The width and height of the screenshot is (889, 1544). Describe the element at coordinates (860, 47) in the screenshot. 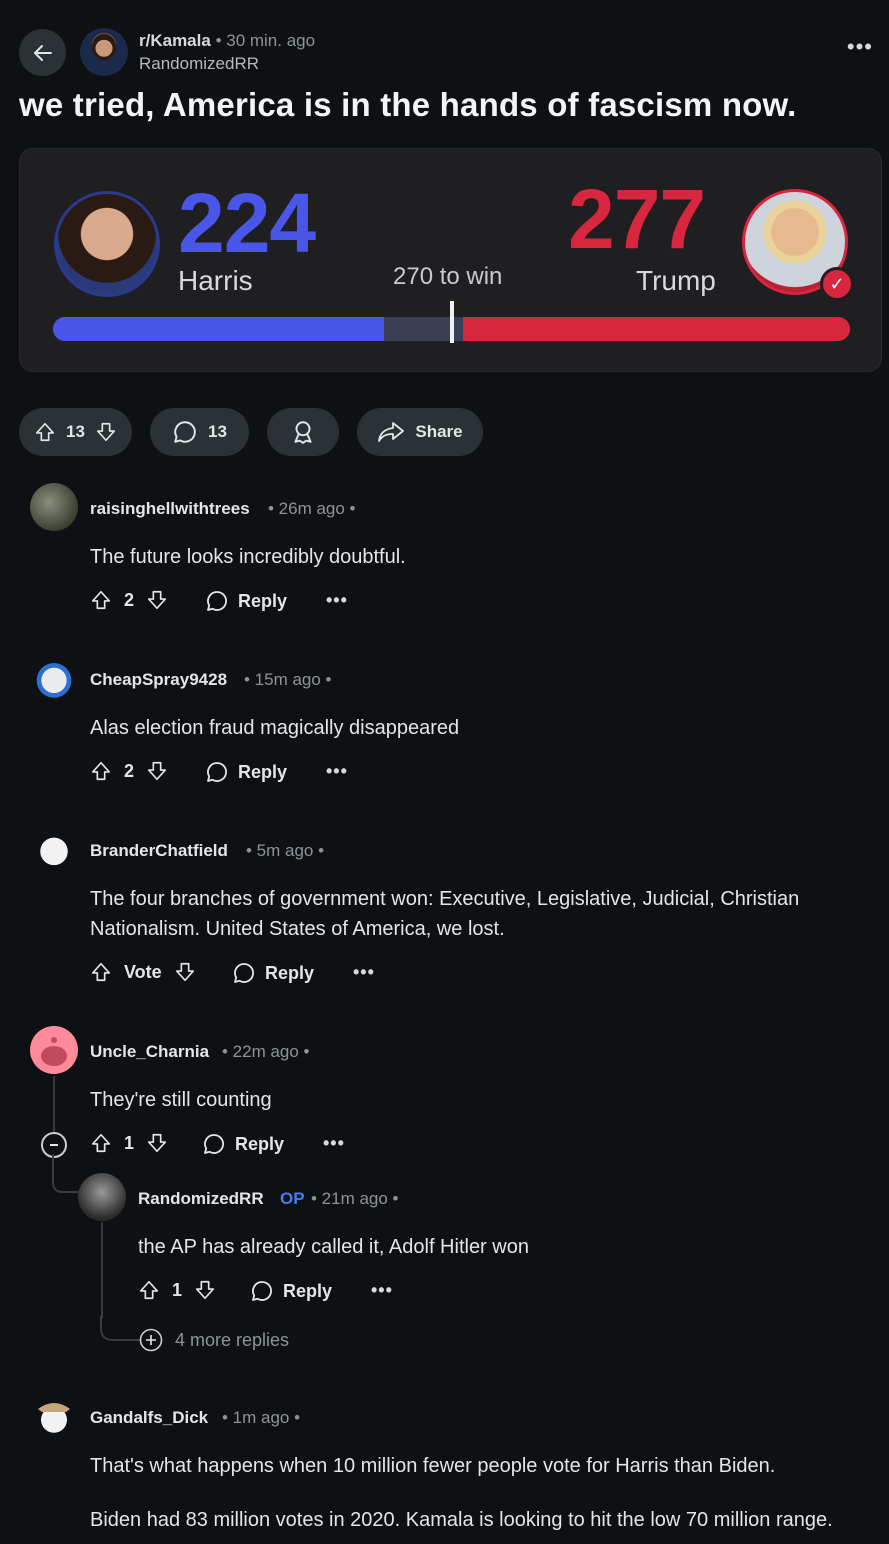

I see `post-more-button: •••` at that location.